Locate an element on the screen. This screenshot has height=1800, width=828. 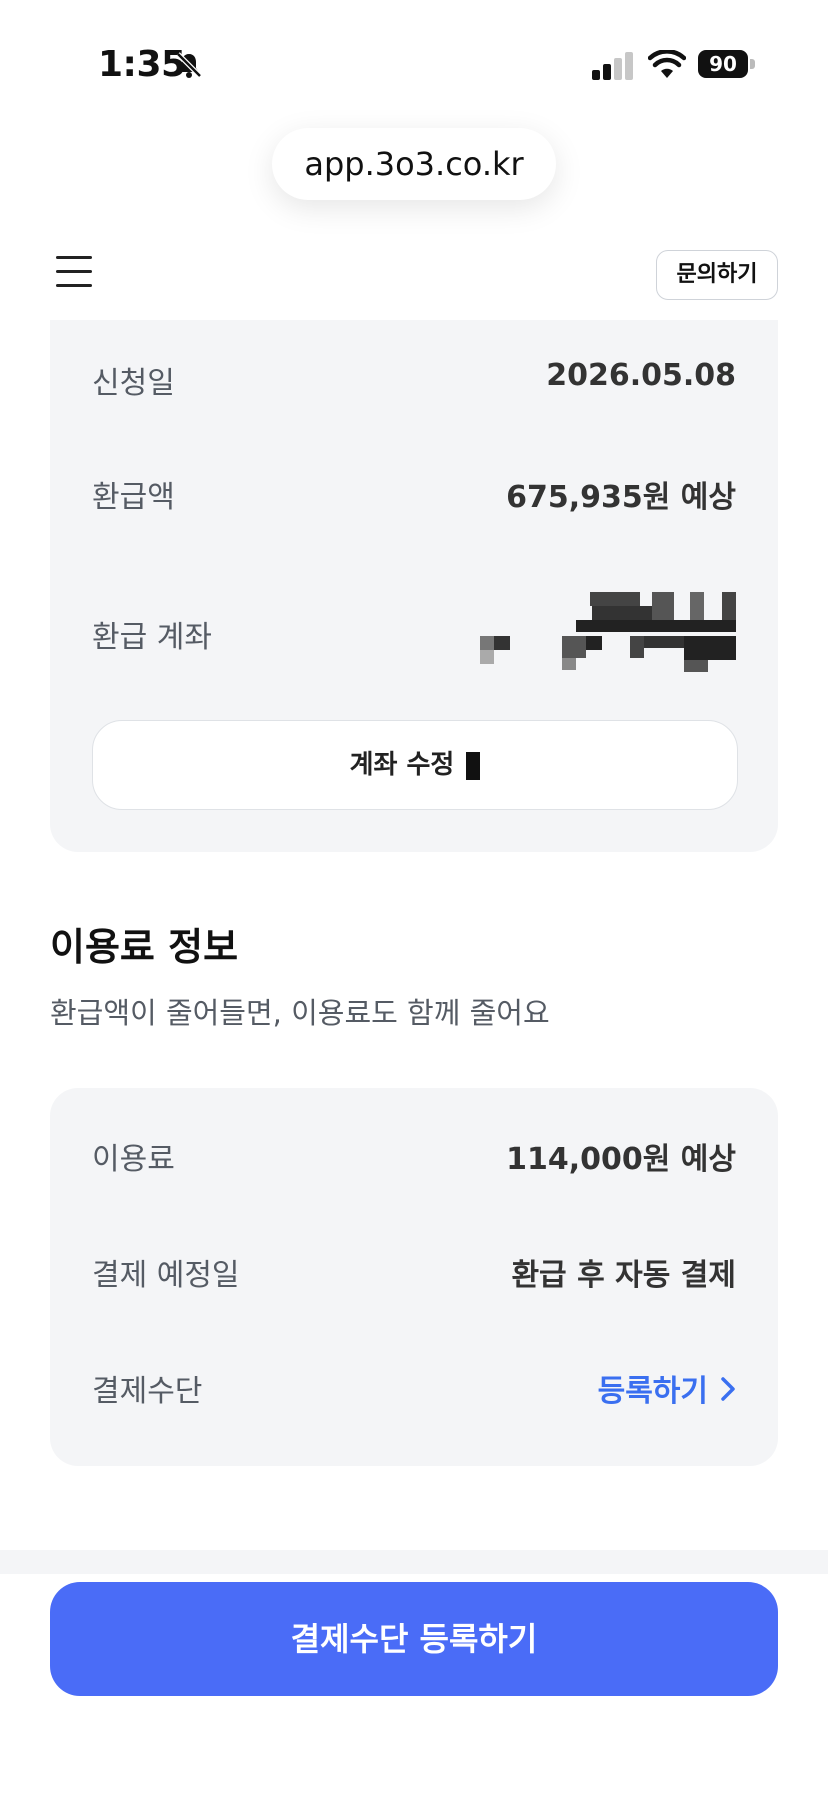
row-label: 신청일 is located at coordinates (133, 383).